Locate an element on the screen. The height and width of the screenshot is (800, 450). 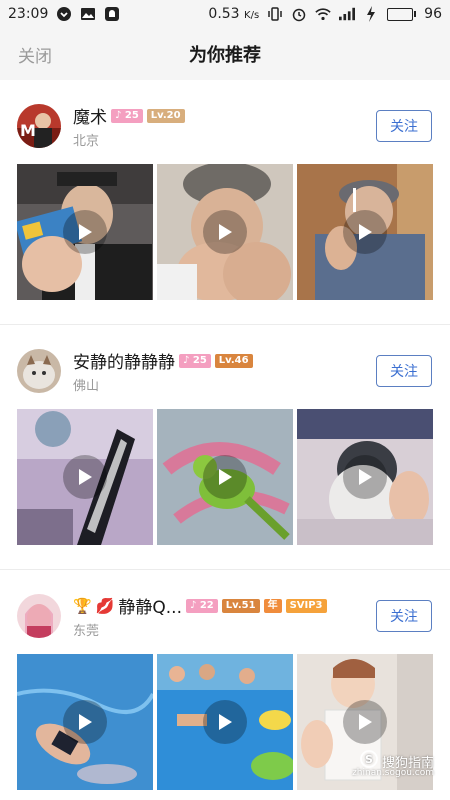
lips-icon: 💋 is located at coordinates (105, 605).